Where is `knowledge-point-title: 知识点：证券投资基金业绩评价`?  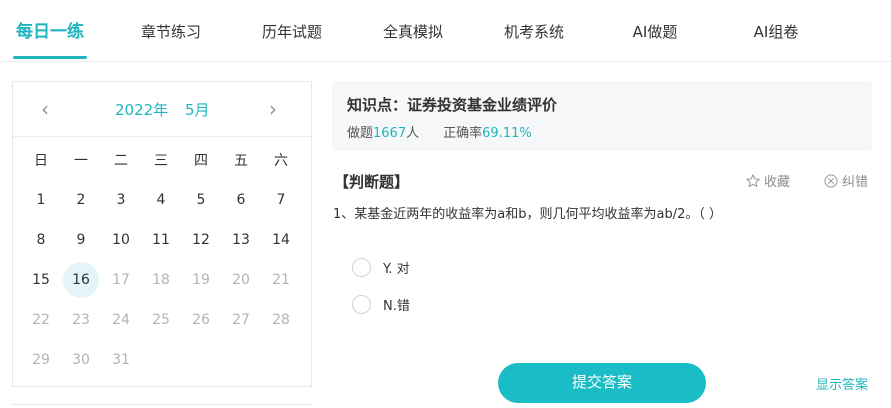 knowledge-point-title: 知识点：证券投资基金业绩评价 is located at coordinates (452, 105).